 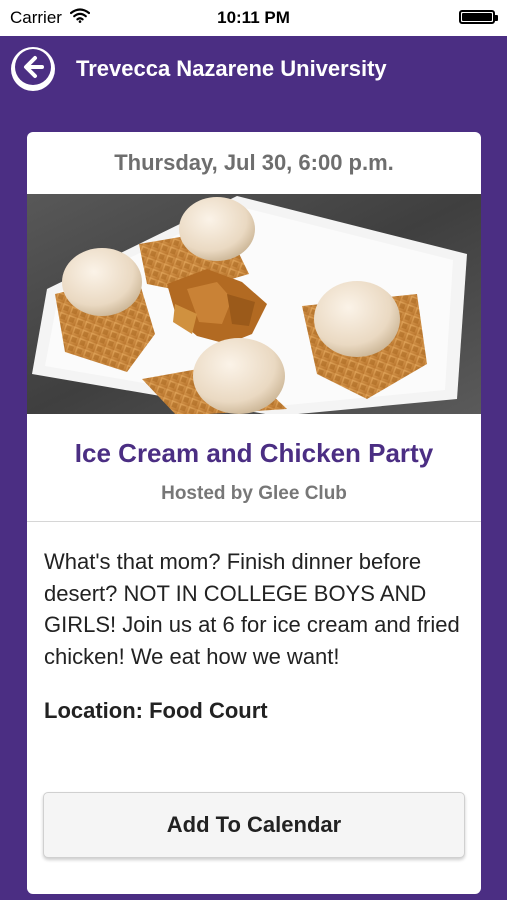 What do you see at coordinates (254, 453) in the screenshot?
I see `event-title: Ice Cream and Chicken Party` at bounding box center [254, 453].